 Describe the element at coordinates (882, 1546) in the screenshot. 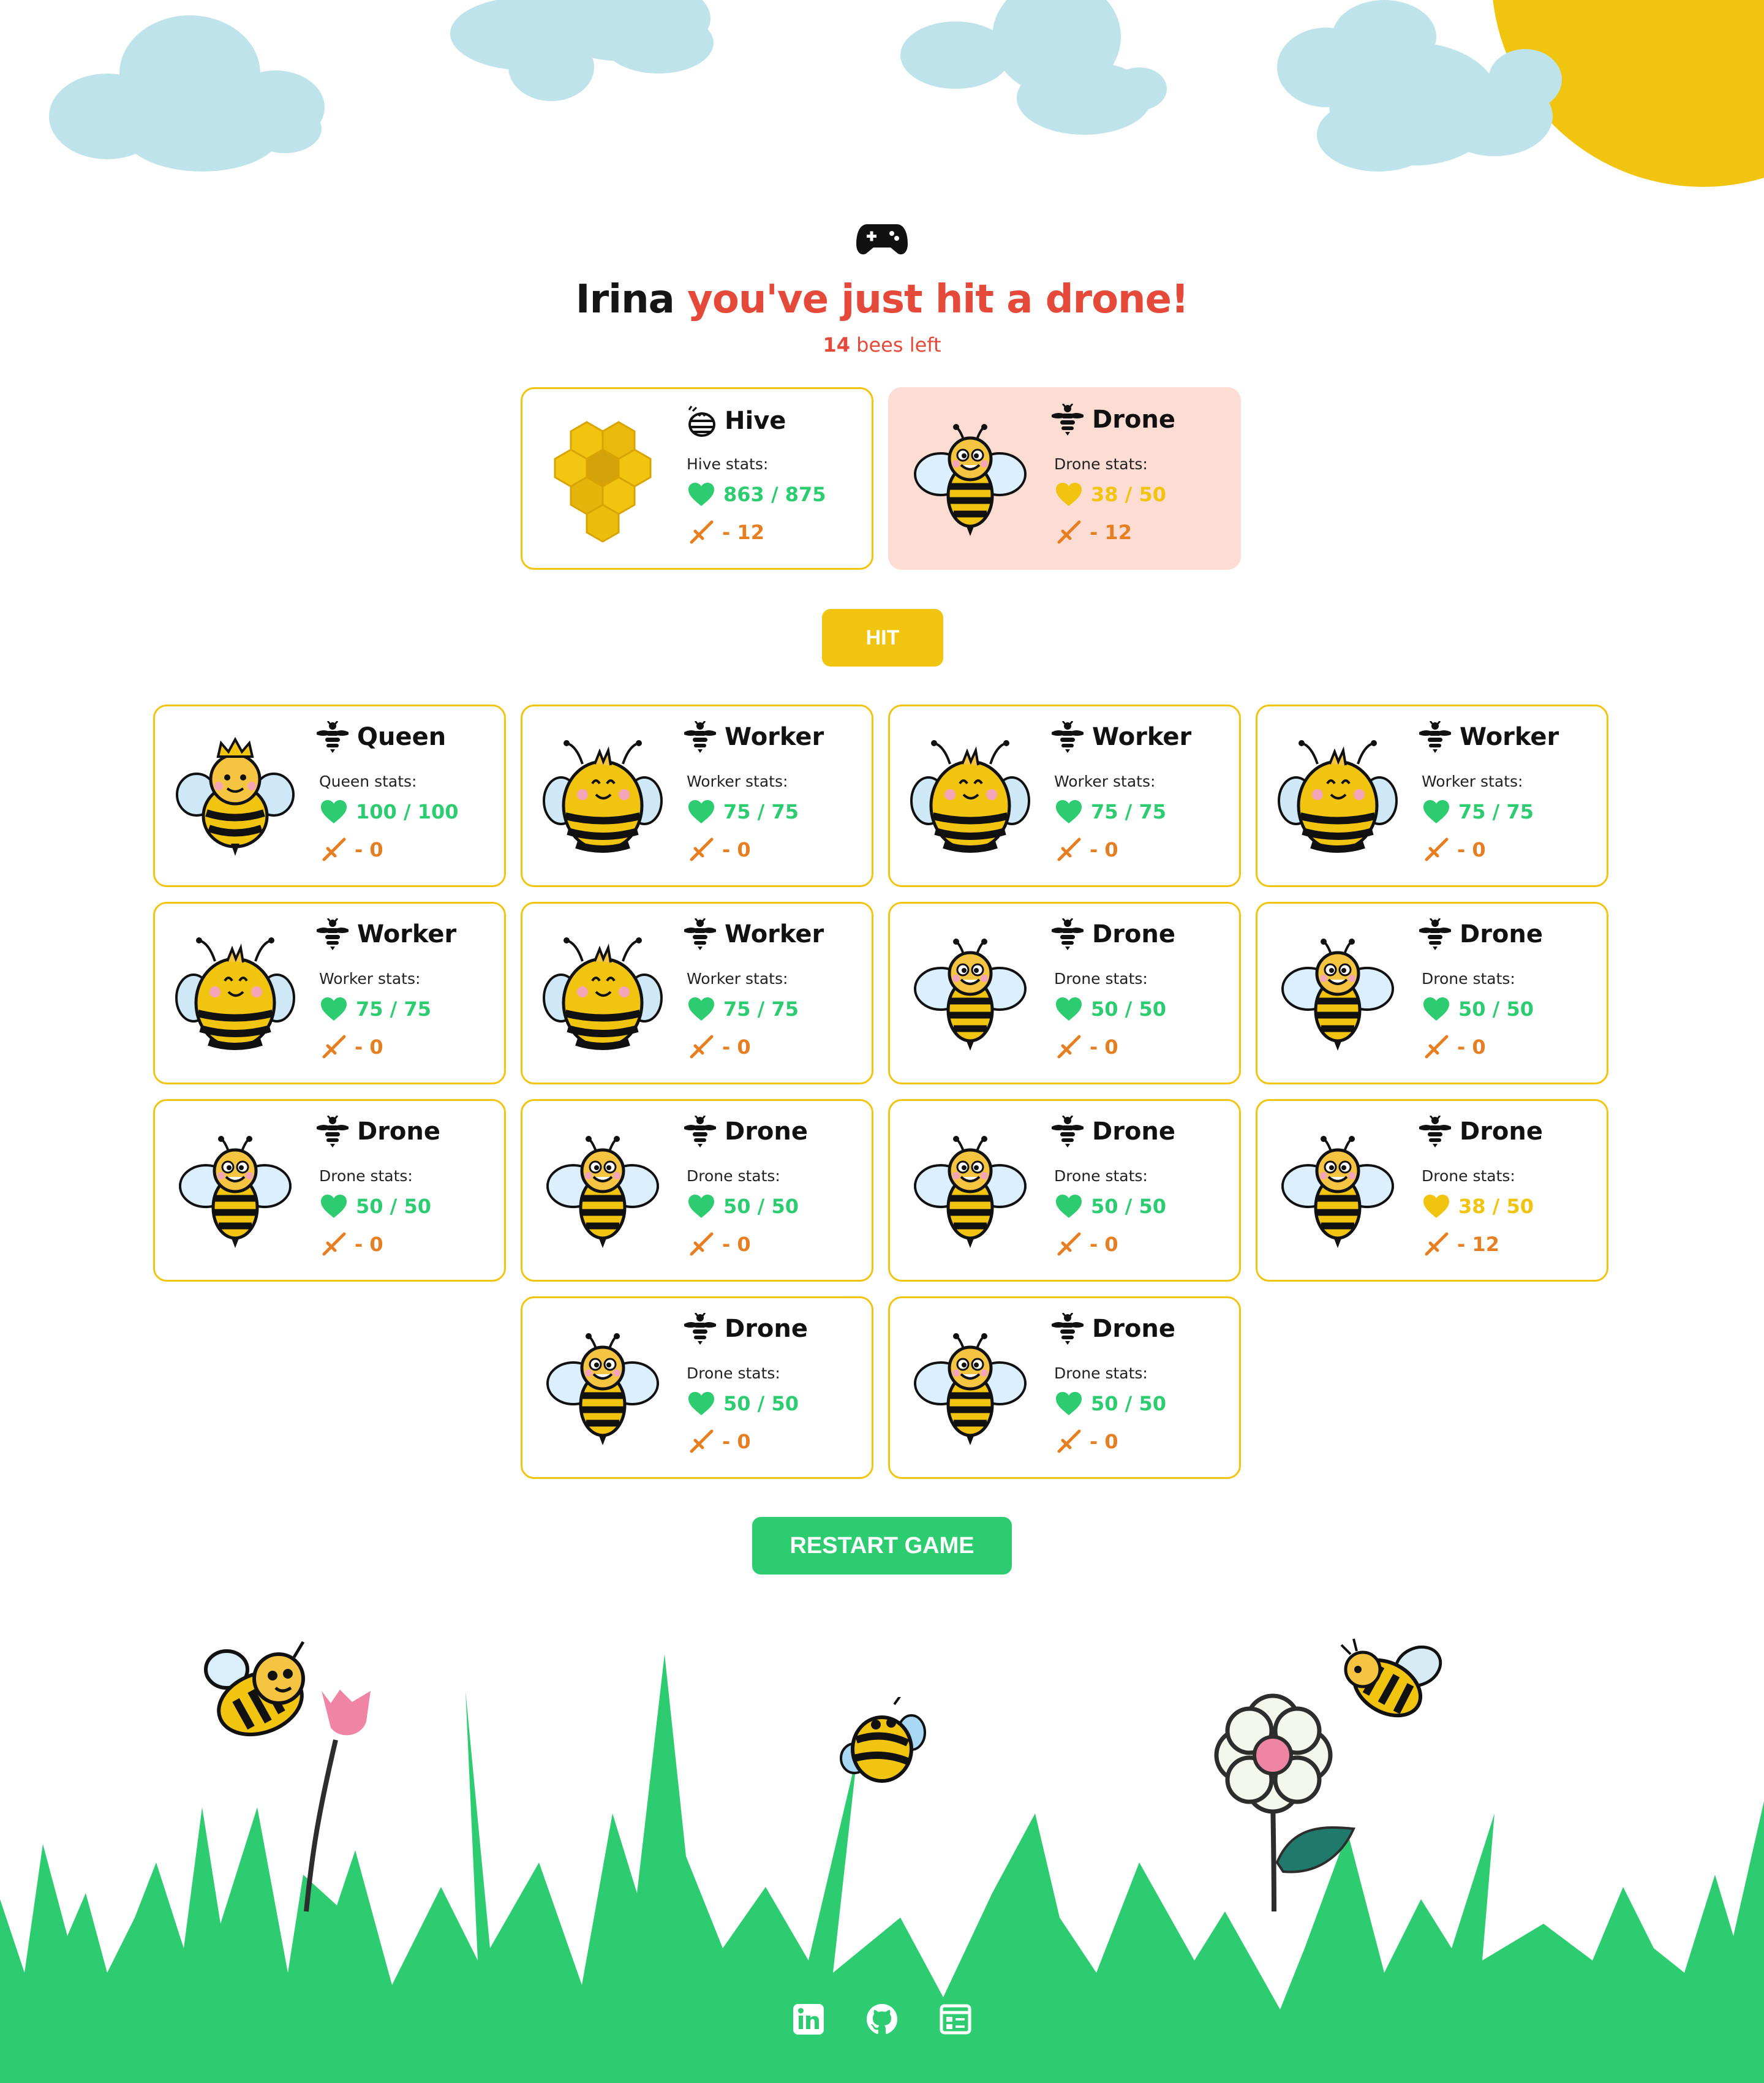

I see `restart-game-button: RESTART GAME` at that location.